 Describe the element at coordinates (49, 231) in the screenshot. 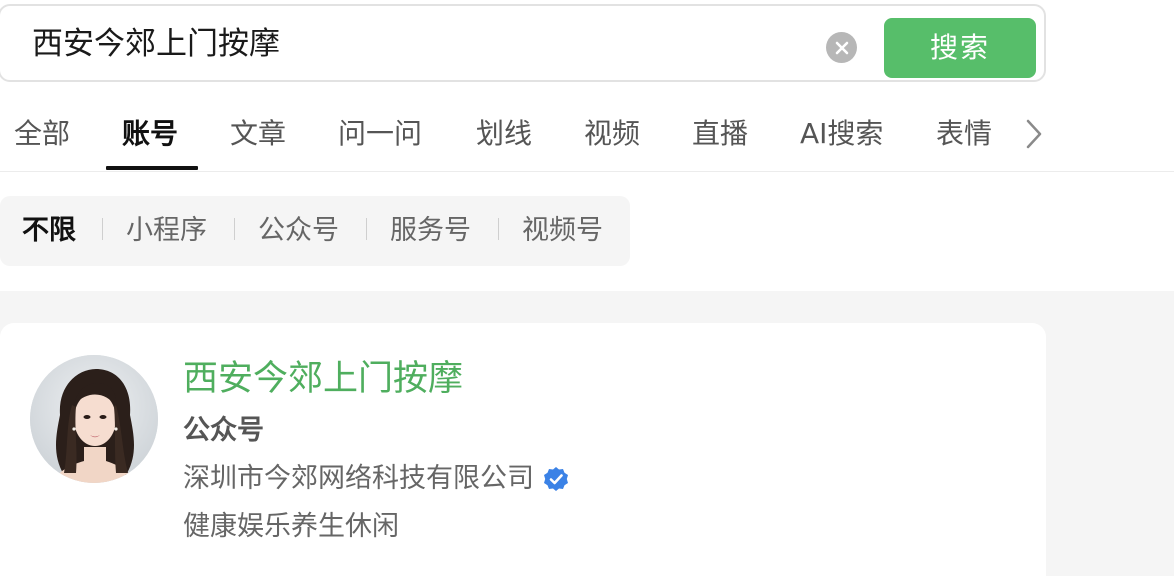

I see `filter-unlimited: 不限` at that location.